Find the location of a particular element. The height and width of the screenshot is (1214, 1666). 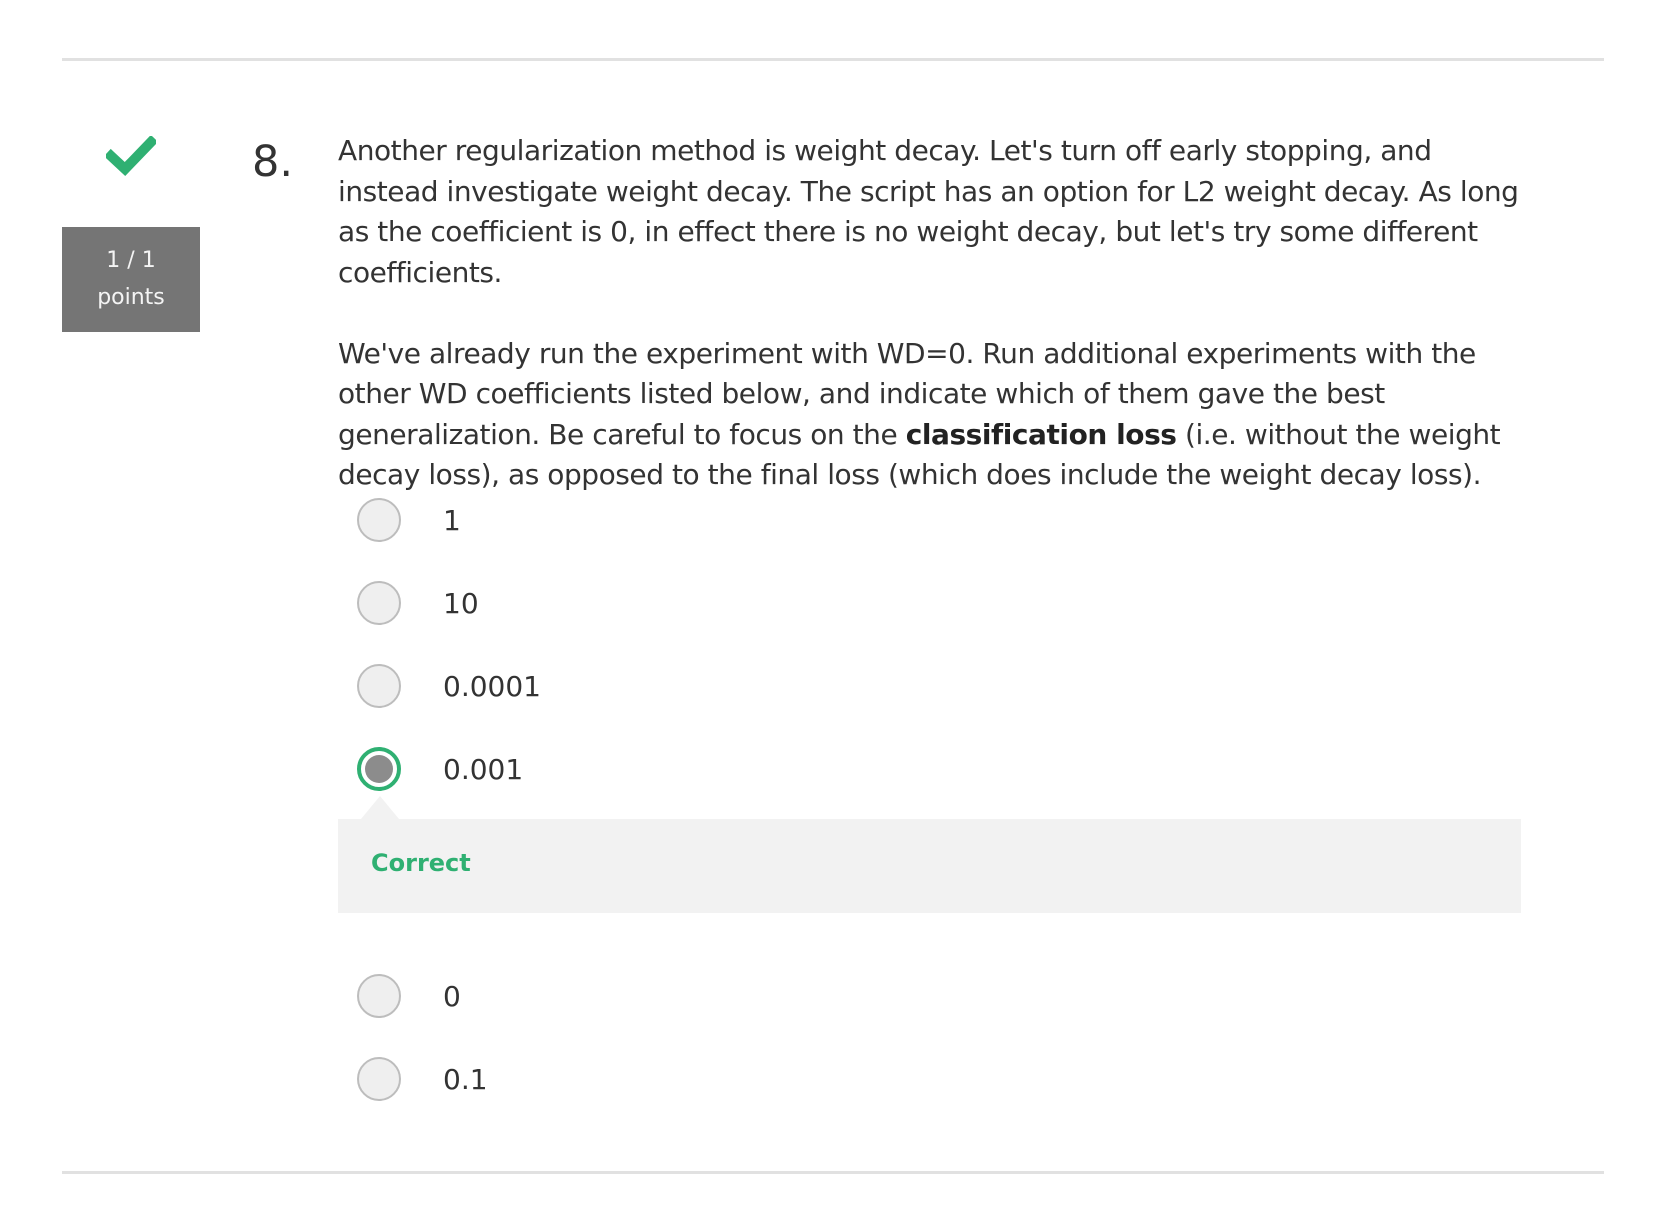

question-number: 8. is located at coordinates (273, 162).